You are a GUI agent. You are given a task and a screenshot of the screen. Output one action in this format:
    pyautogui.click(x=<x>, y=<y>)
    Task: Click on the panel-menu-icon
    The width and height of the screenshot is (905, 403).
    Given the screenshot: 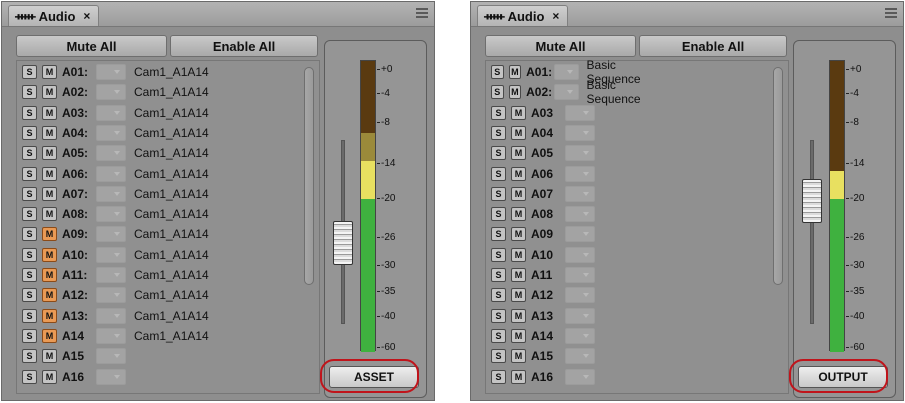 What is the action you would take?
    pyautogui.click(x=422, y=13)
    